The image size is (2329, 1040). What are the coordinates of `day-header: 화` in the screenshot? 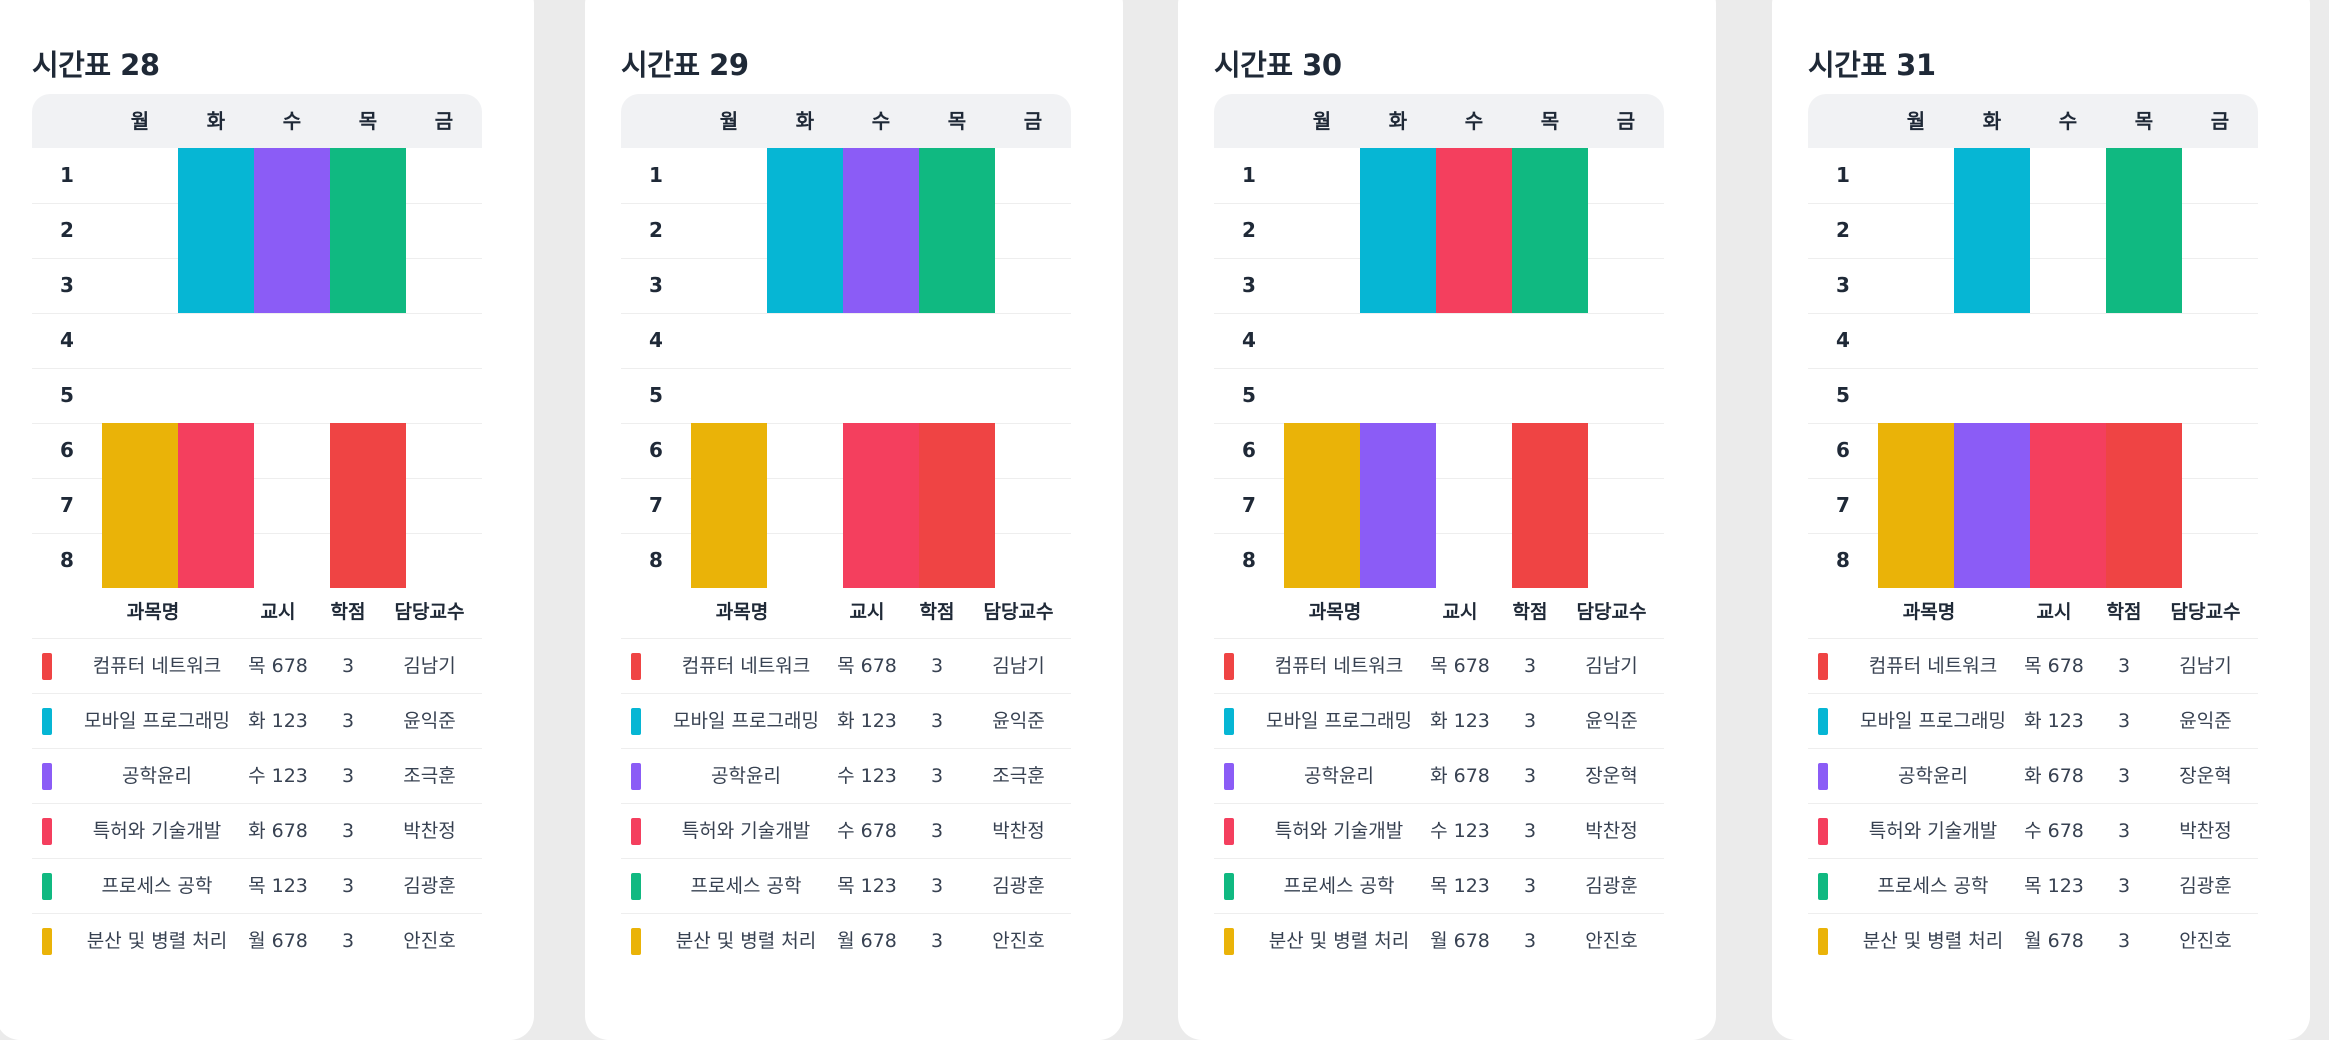 It's located at (1398, 121).